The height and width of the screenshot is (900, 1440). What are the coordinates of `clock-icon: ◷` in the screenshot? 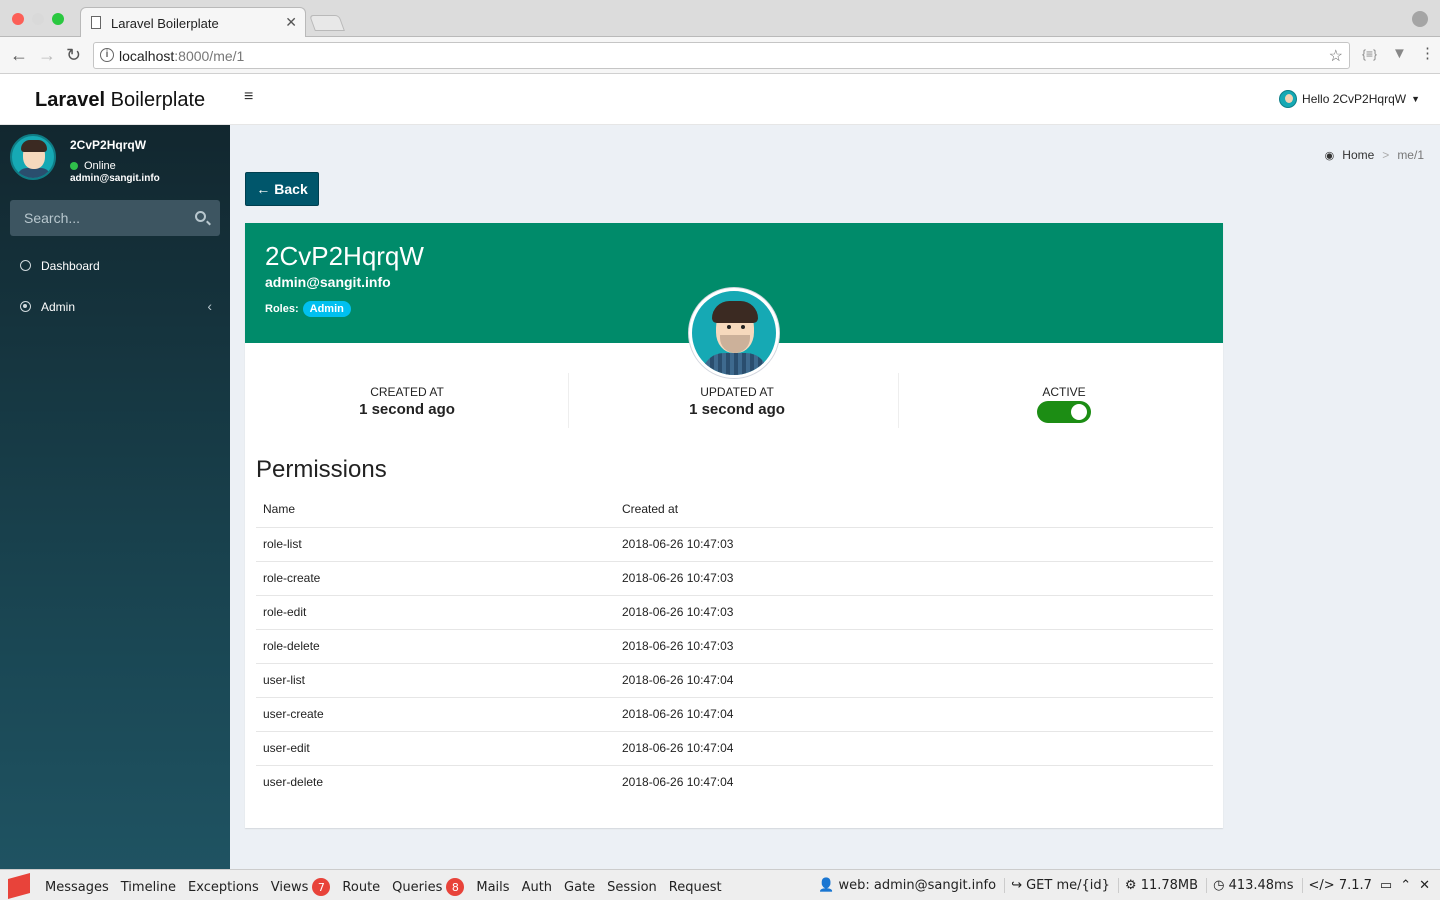 It's located at (1219, 885).